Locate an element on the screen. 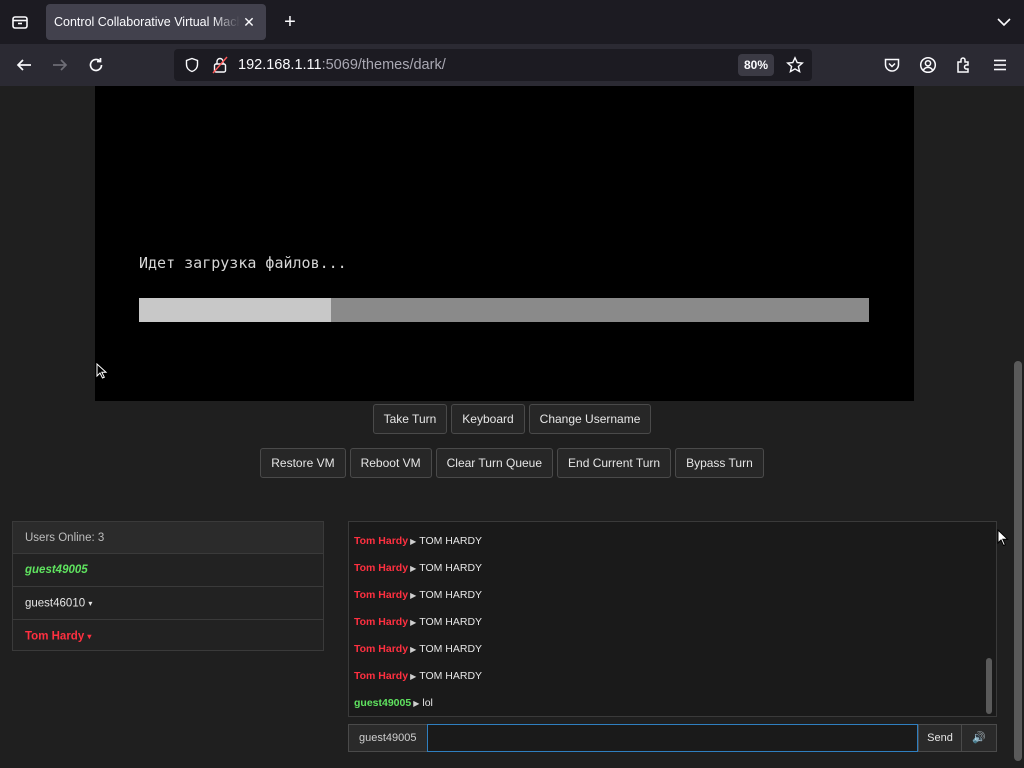 The height and width of the screenshot is (768, 1024). send-button: Send is located at coordinates (940, 738).